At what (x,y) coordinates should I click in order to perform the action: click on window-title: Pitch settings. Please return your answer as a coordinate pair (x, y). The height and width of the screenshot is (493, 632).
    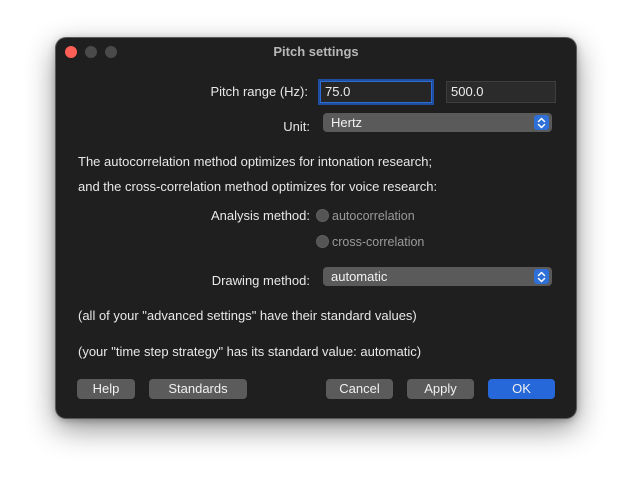
    Looking at the image, I should click on (316, 51).